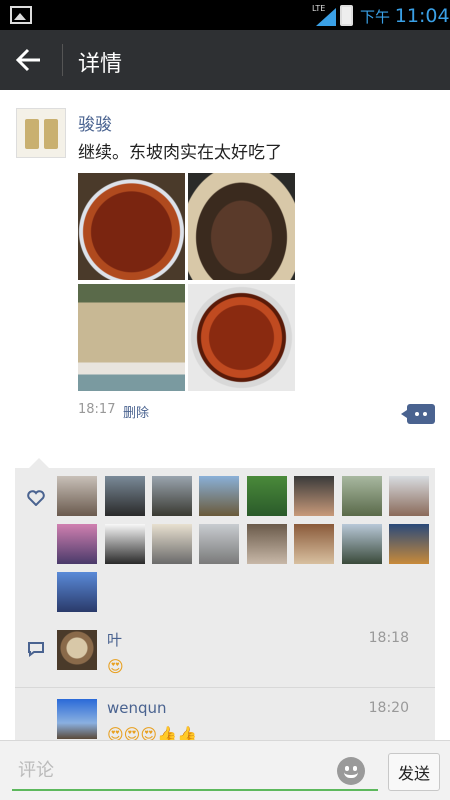 The image size is (450, 800). I want to click on comment-time: 18:18, so click(388, 638).